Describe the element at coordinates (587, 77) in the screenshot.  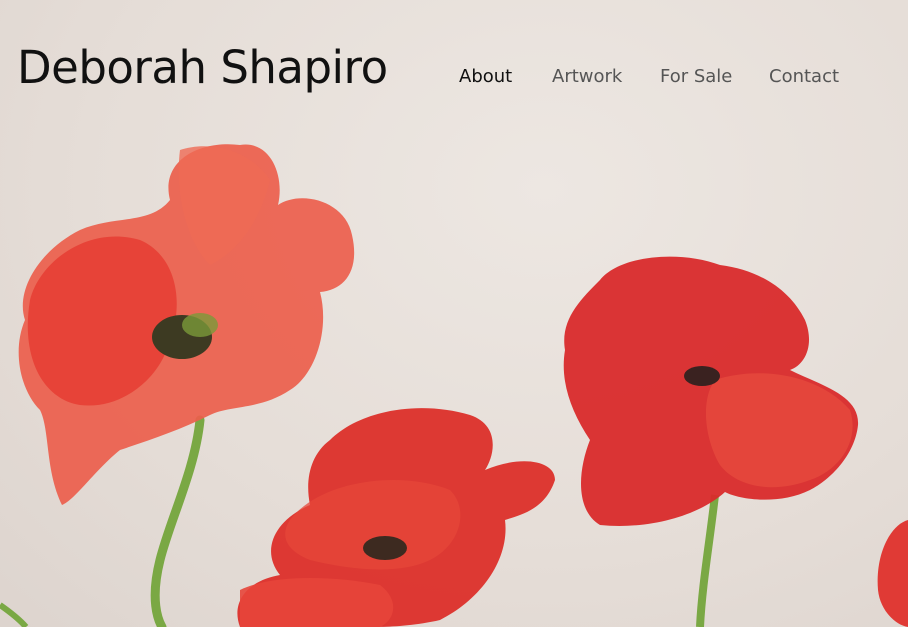
I see `nav-item-artwork: Artwork` at that location.